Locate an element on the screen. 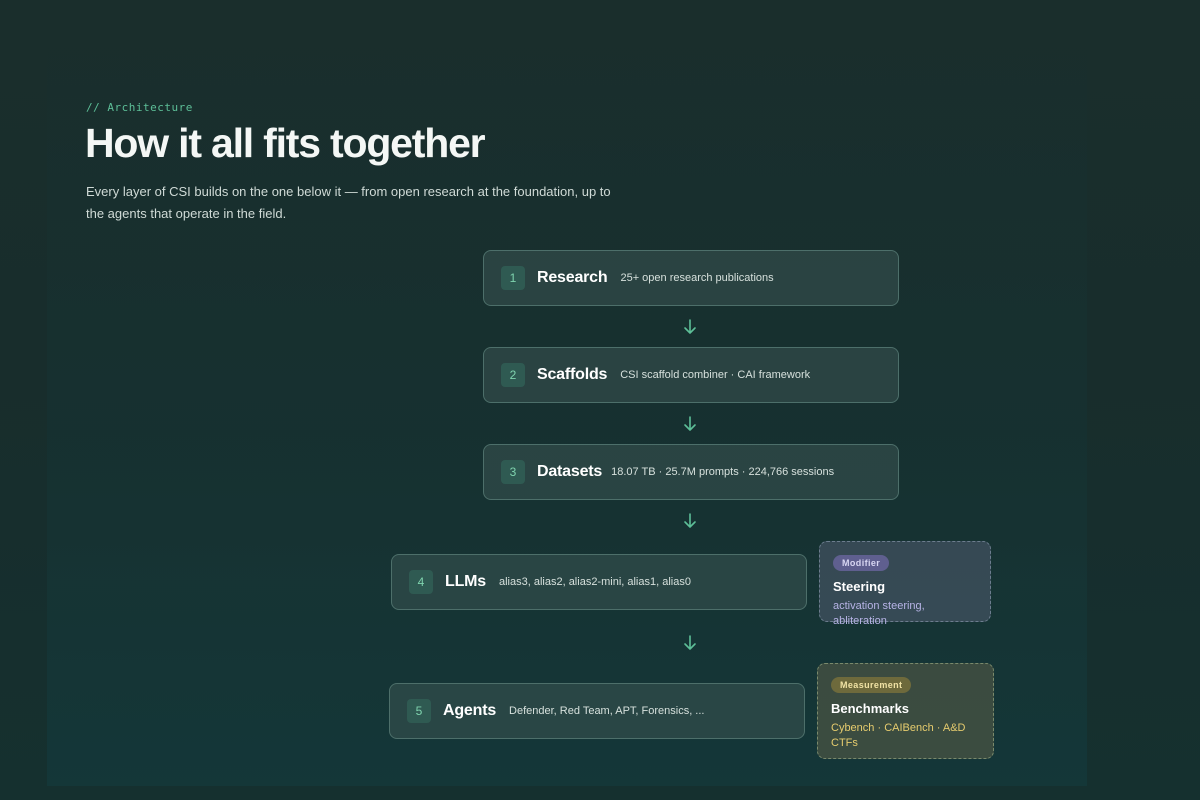  benchmarks-description: Cybench · CAIBench · A&D CTFs is located at coordinates (898, 735).